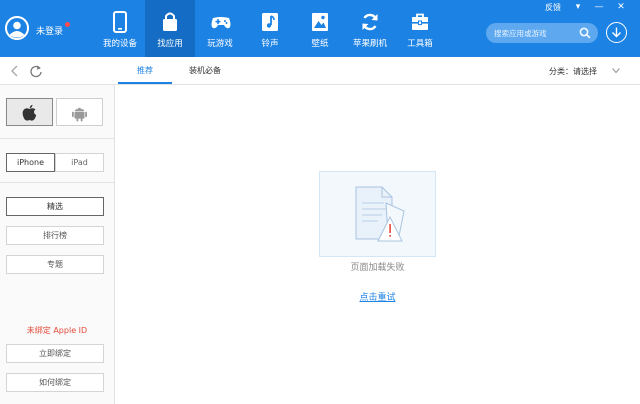 Image resolution: width=640 pixels, height=404 pixels. What do you see at coordinates (55, 382) in the screenshot?
I see `how-to-bind-button: 如何绑定` at bounding box center [55, 382].